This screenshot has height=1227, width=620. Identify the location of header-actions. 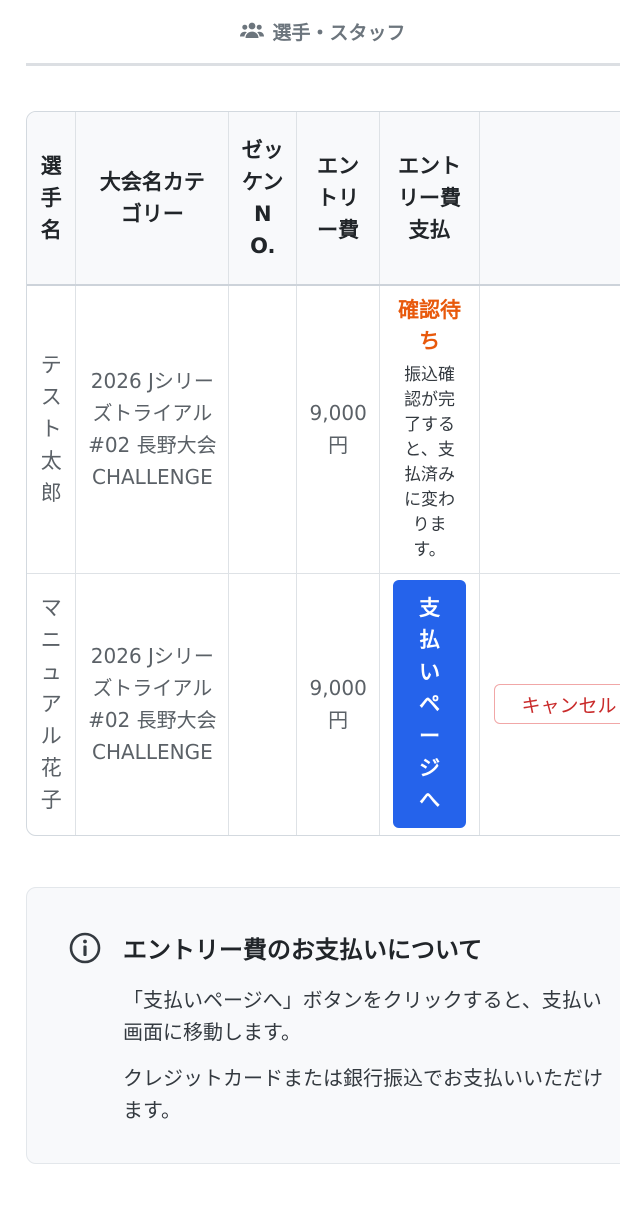
(549, 199).